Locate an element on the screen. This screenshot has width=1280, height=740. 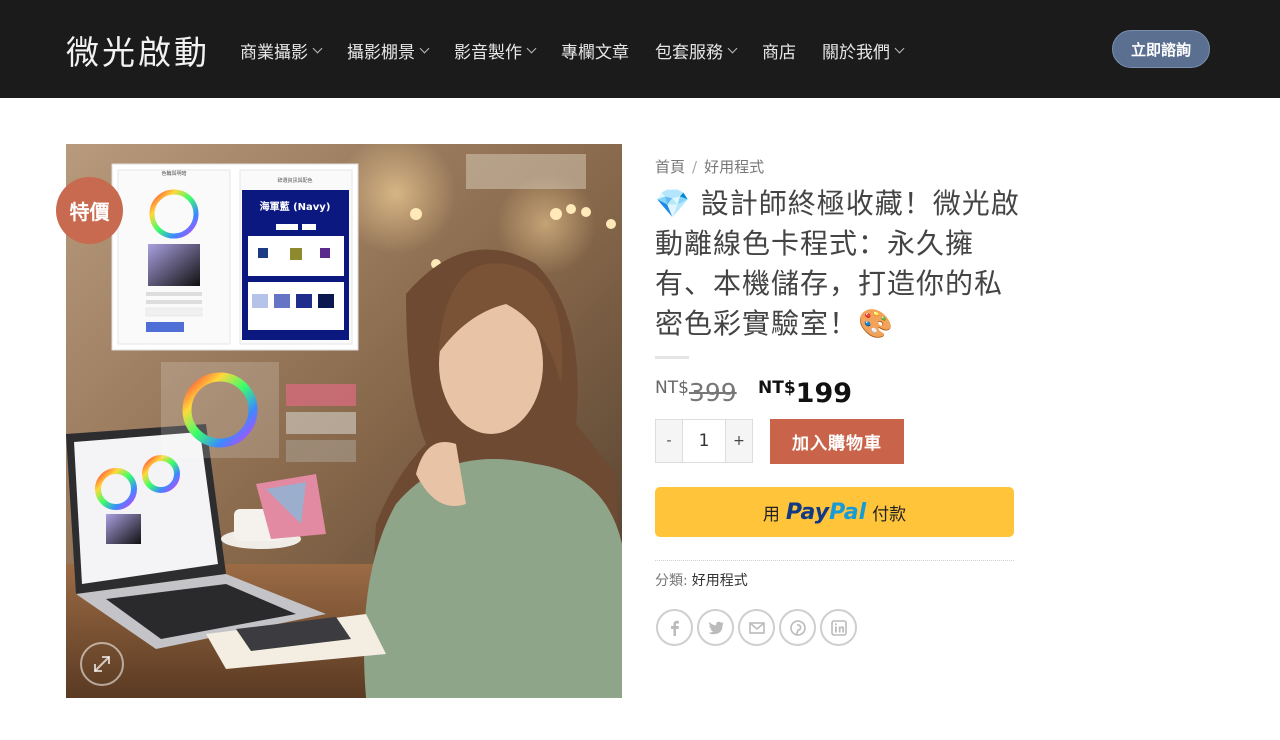
add-to-cart-button: 加入購物車 is located at coordinates (837, 441).